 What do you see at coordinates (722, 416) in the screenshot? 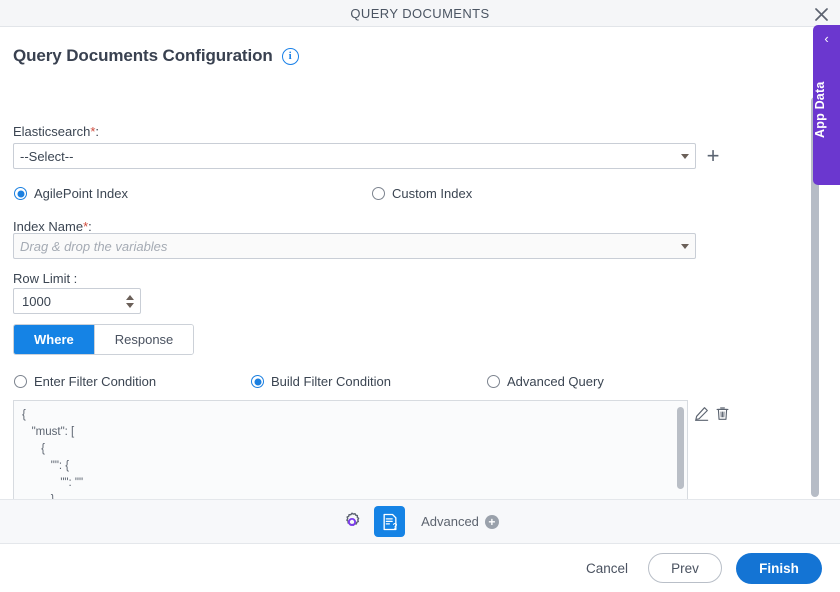
I see `trash-icon` at bounding box center [722, 416].